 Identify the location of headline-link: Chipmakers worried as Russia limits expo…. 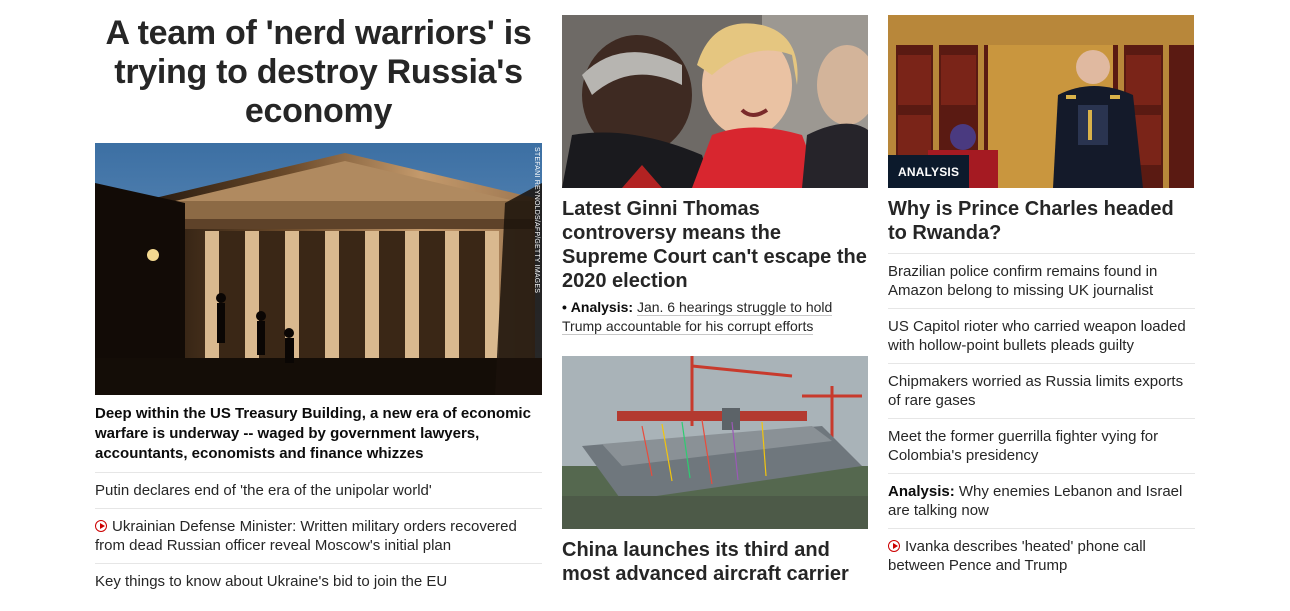
(1035, 391).